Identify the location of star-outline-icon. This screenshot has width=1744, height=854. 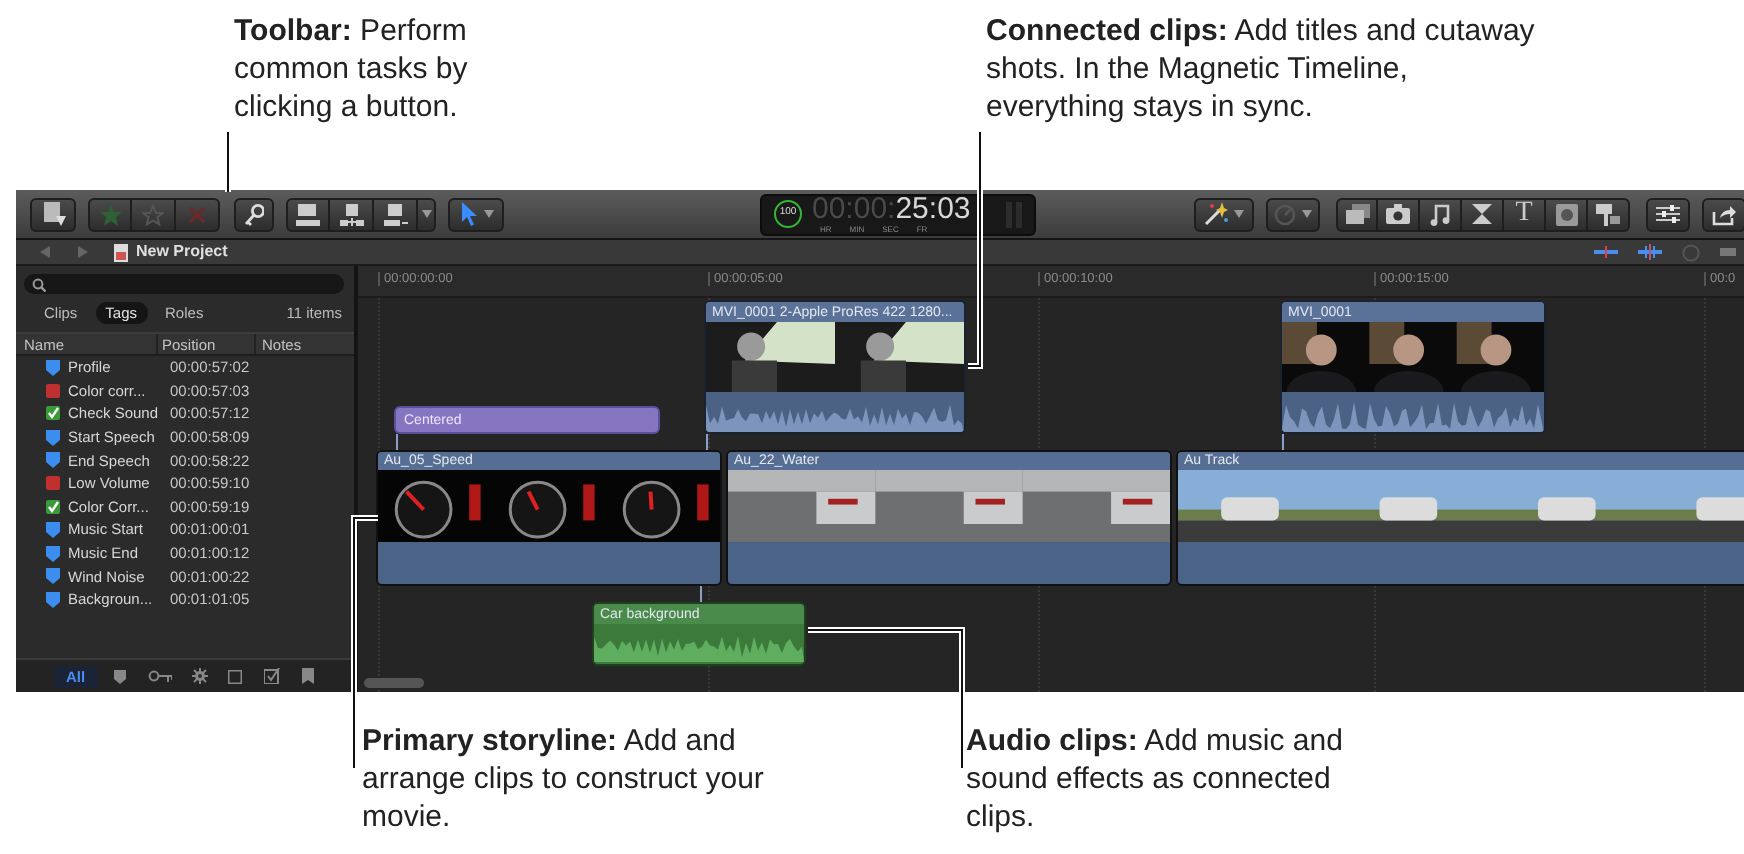
(153, 214).